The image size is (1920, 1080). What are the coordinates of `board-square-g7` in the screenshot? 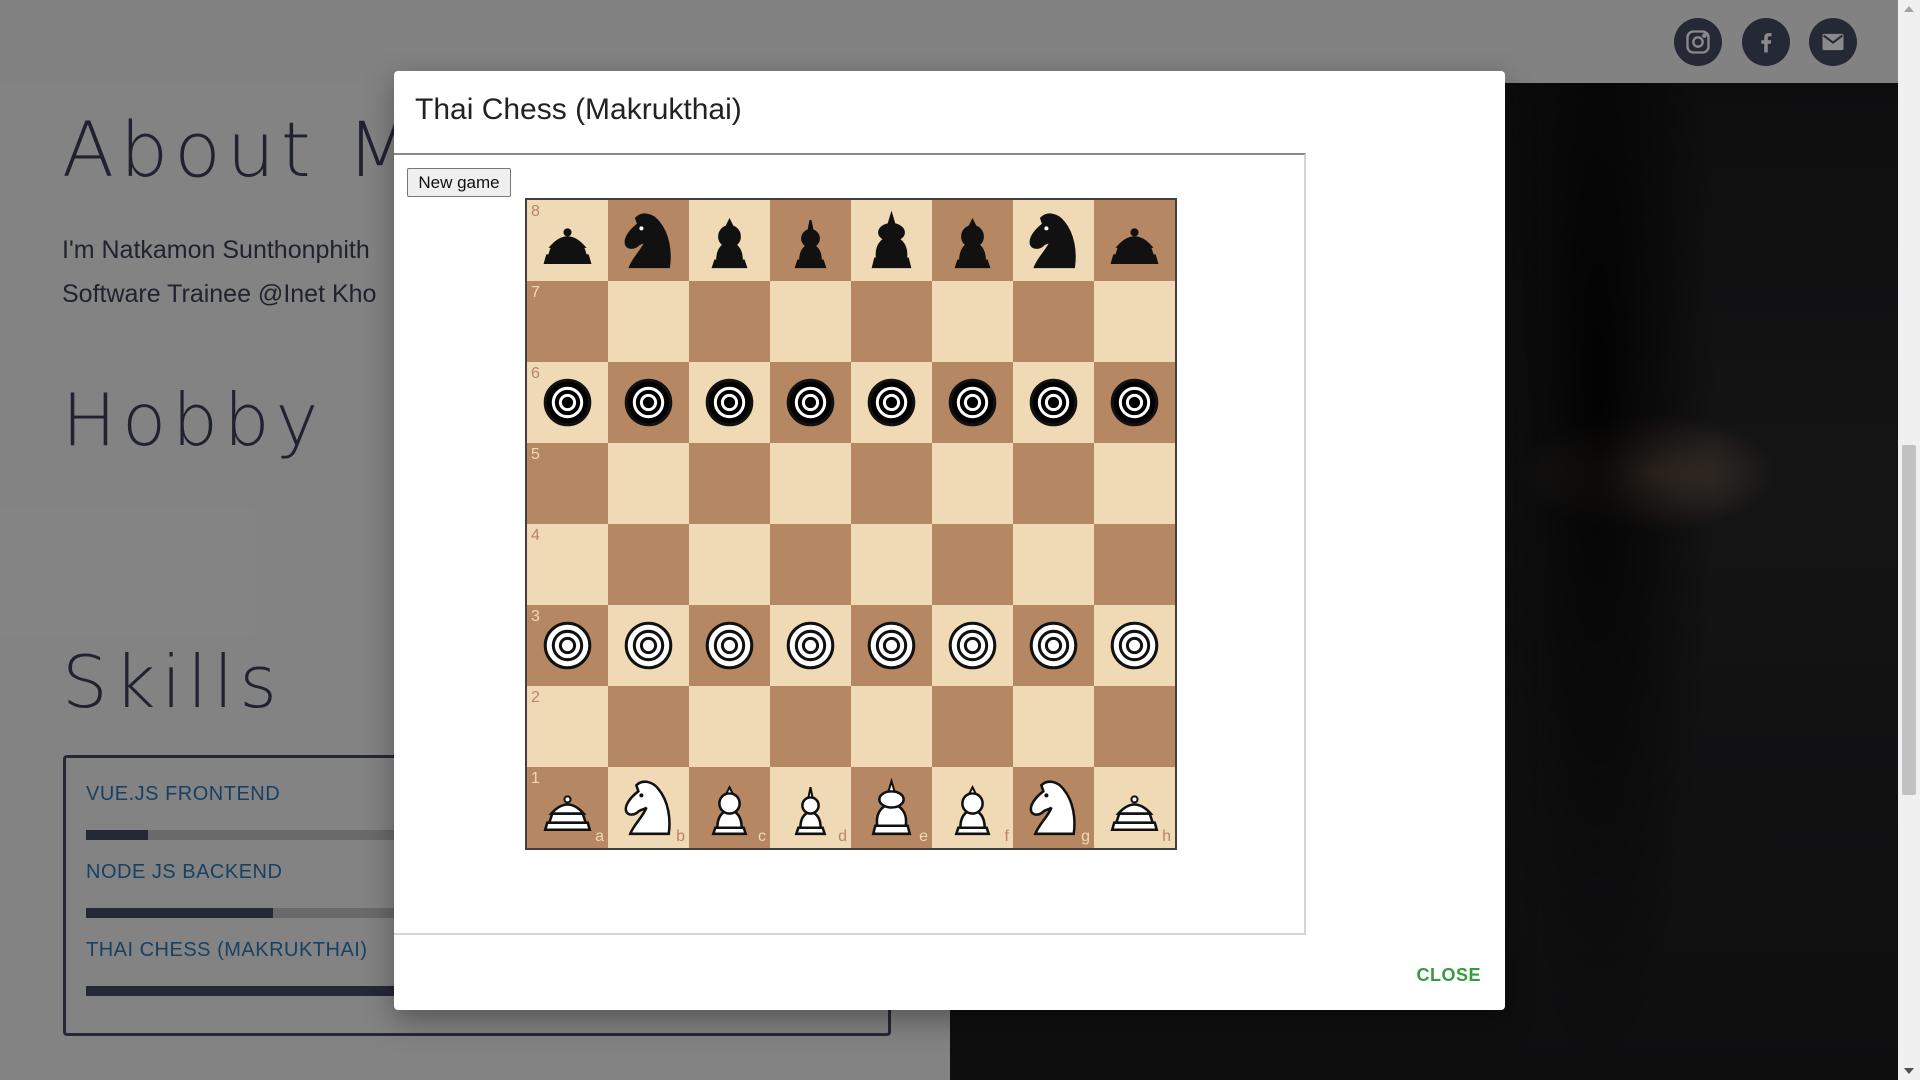 It's located at (1053, 321).